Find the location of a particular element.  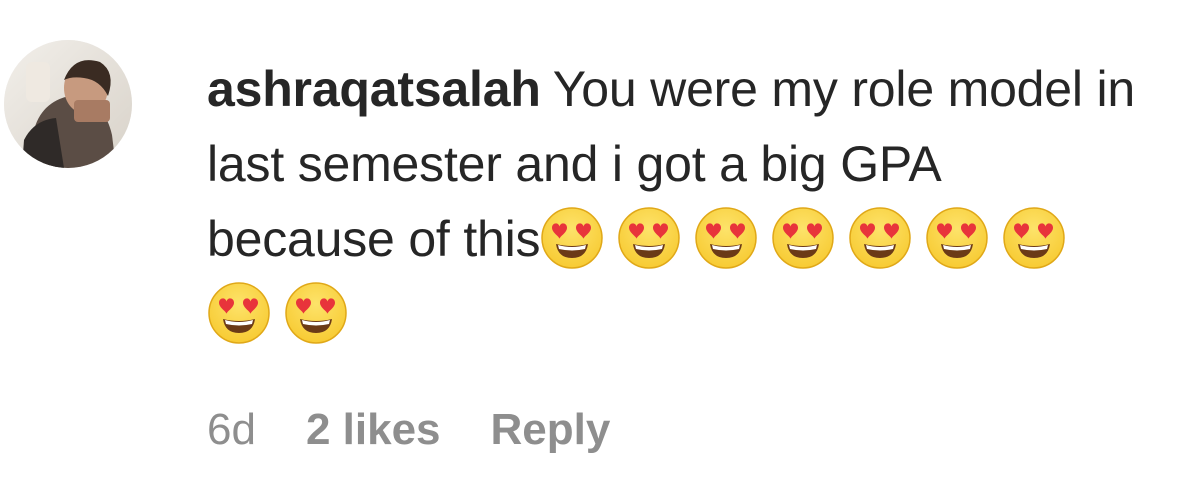

avatar-photo-icon is located at coordinates (68, 104).